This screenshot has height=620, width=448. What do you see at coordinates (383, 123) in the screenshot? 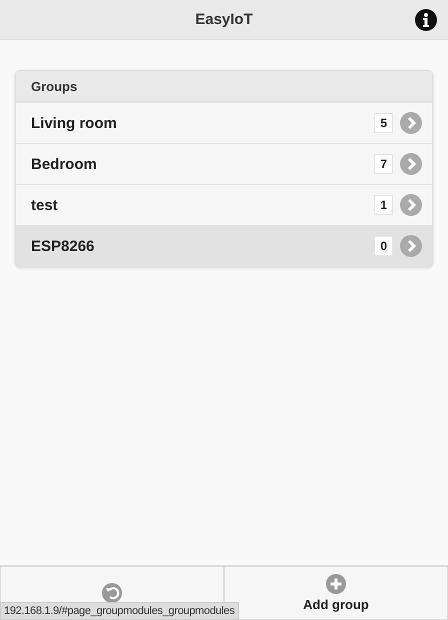
I see `count-badge: 5` at bounding box center [383, 123].